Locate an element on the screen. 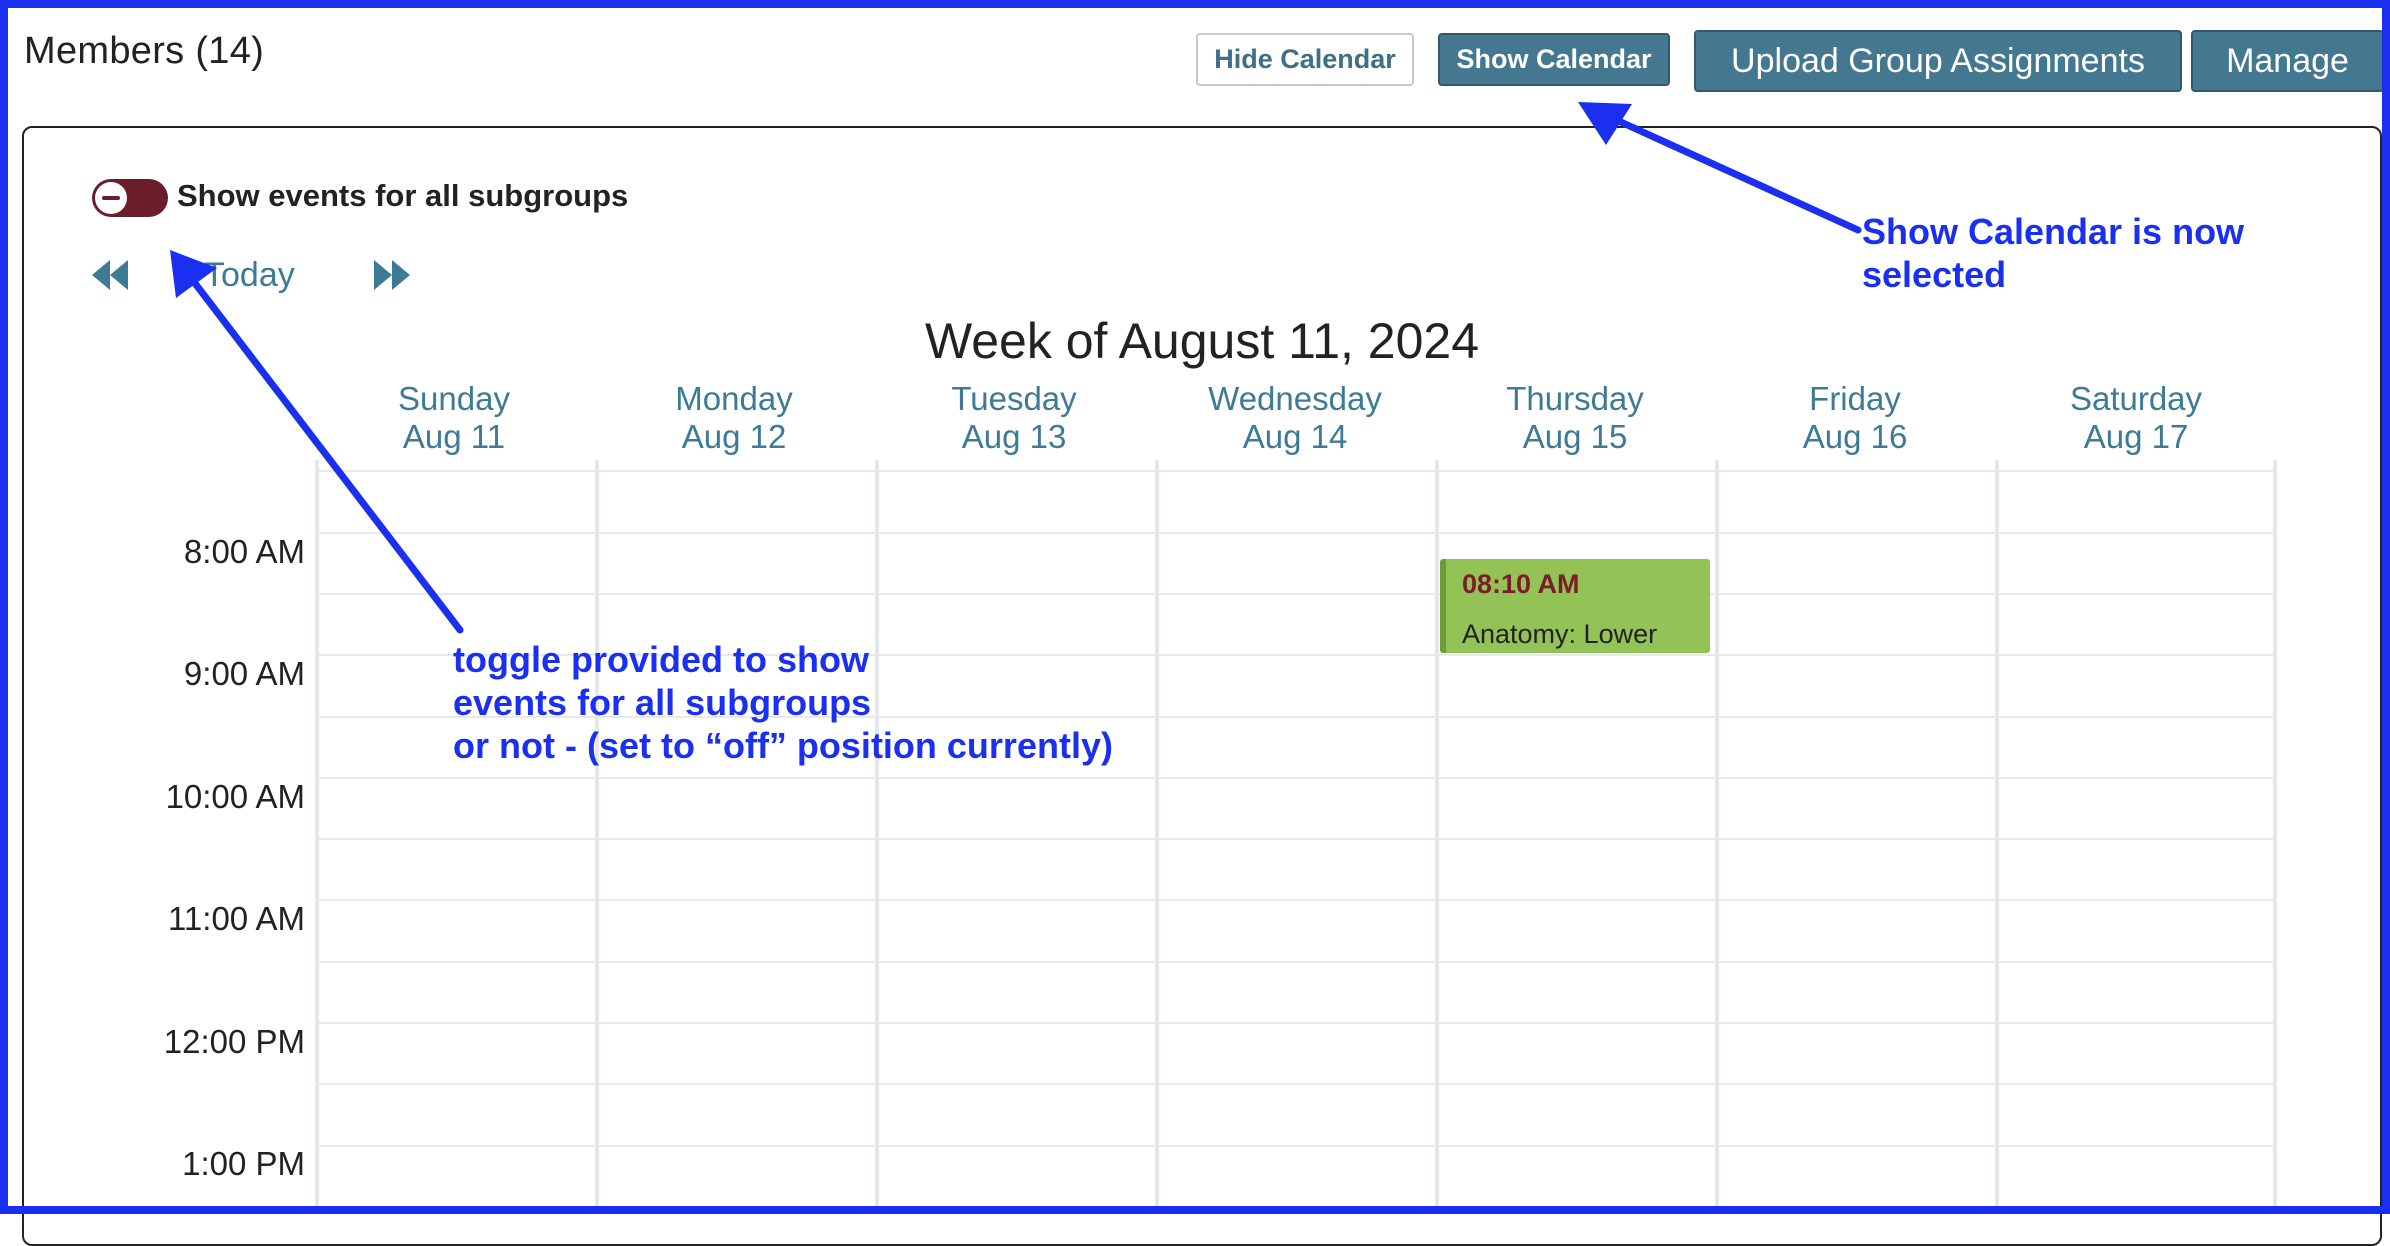 The height and width of the screenshot is (1246, 2390). arrow-head-icon is located at coordinates (193, 274).